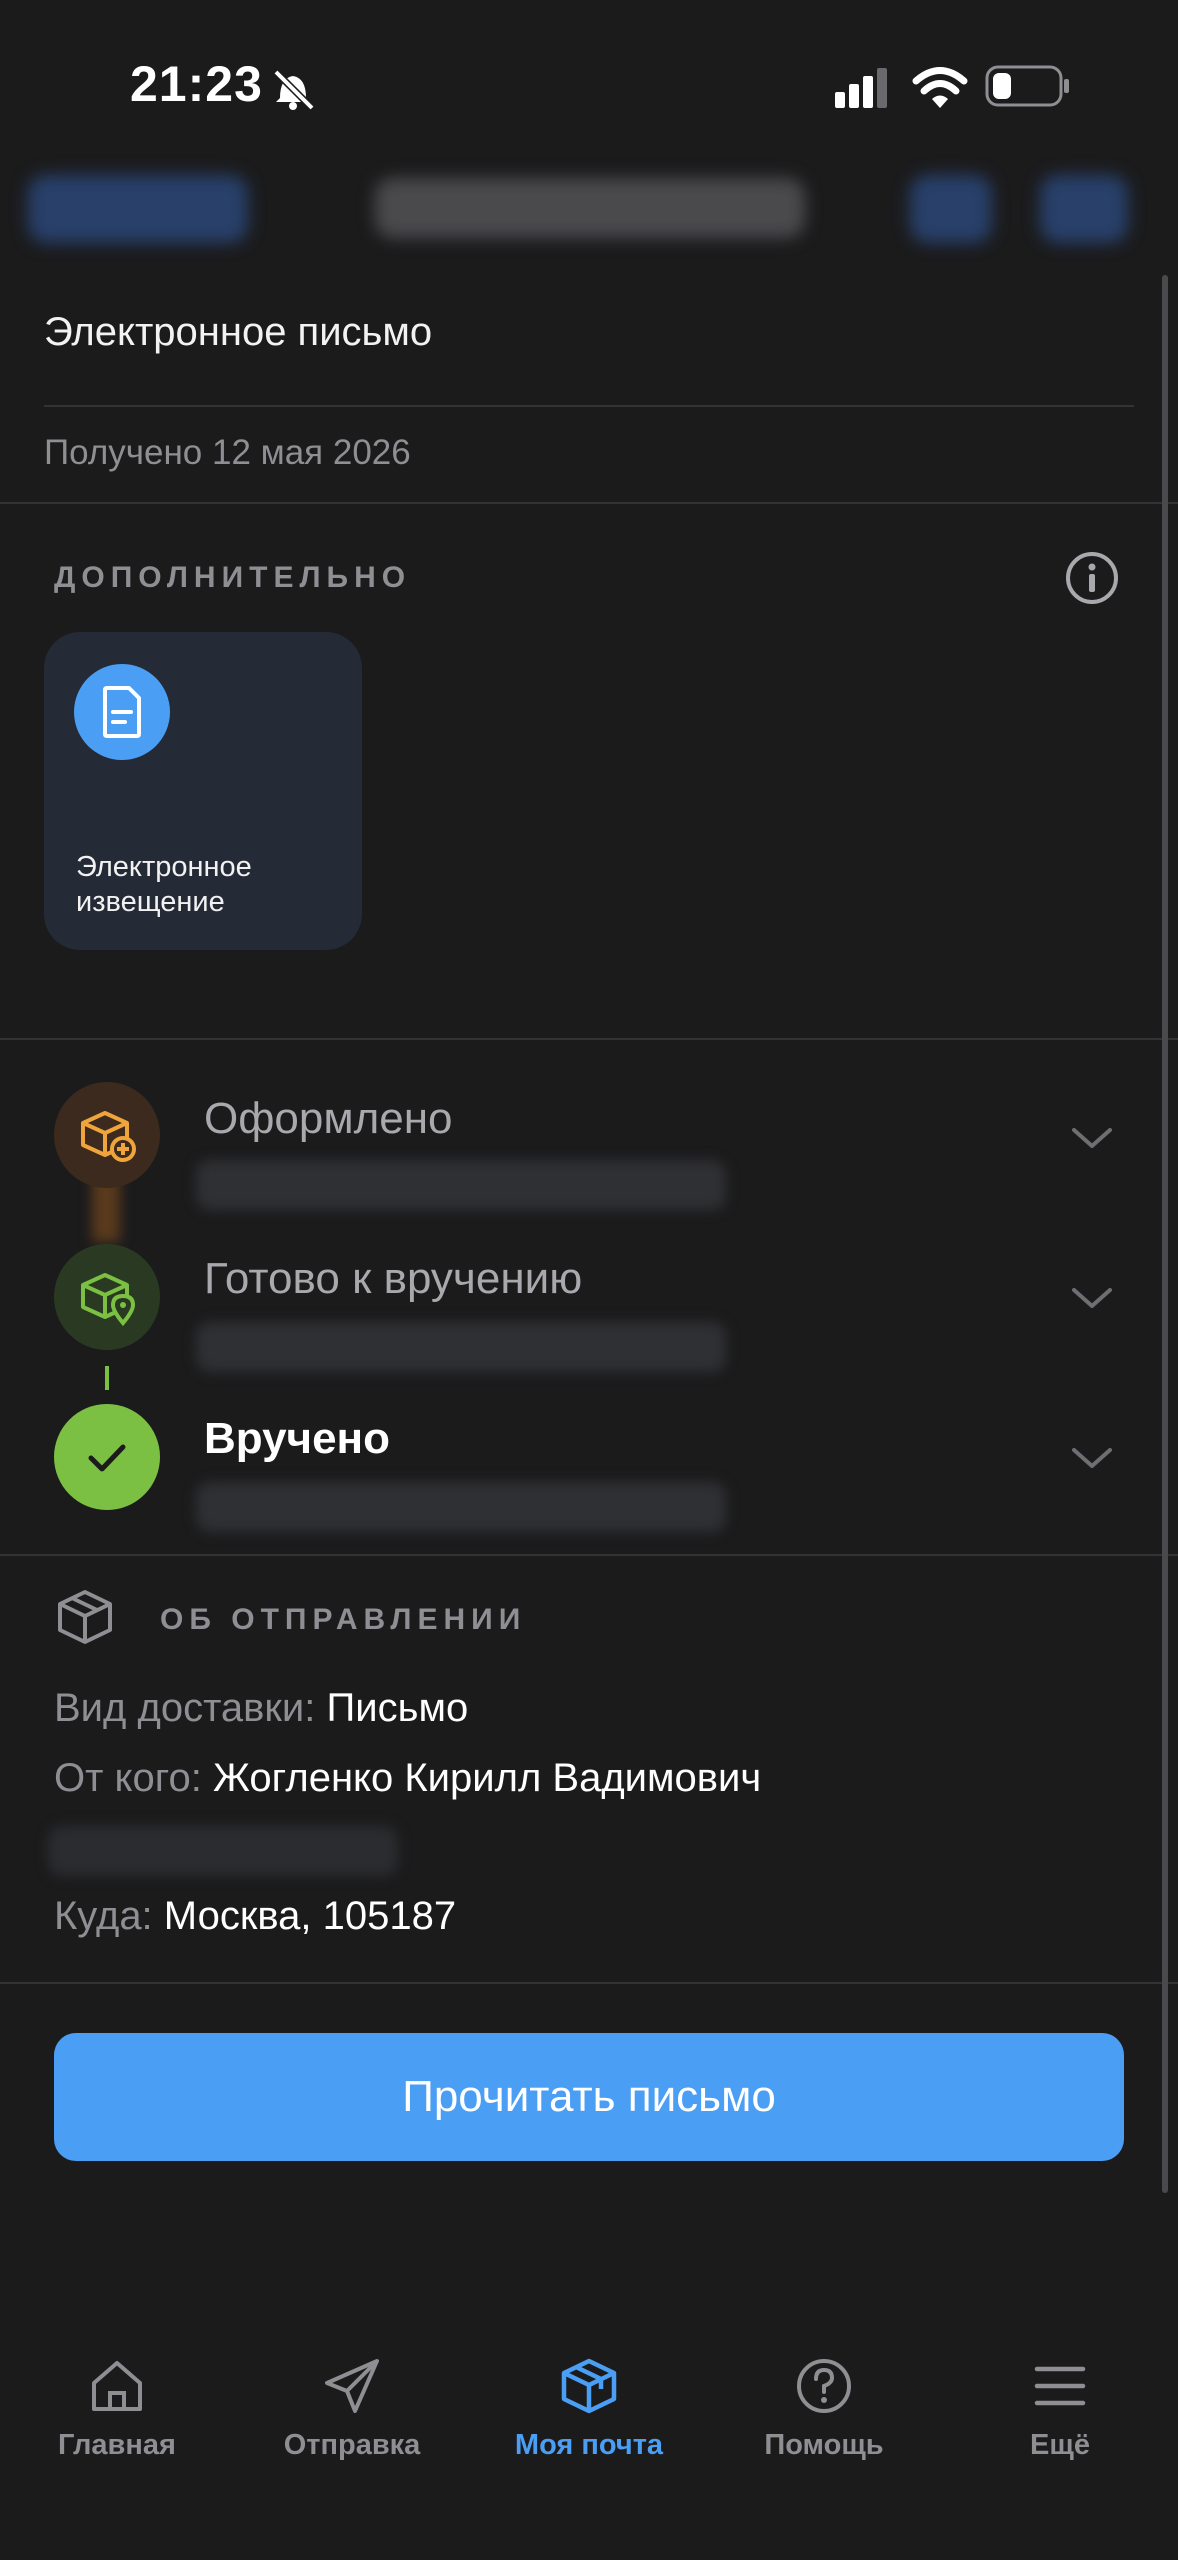  What do you see at coordinates (294, 89) in the screenshot?
I see `bell-muted-icon` at bounding box center [294, 89].